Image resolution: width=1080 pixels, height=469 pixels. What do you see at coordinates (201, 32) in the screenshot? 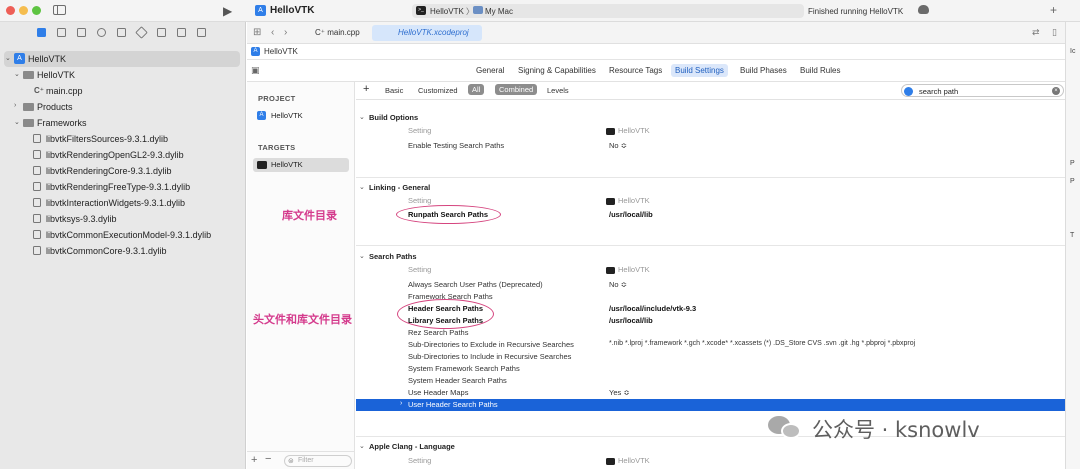
I see `report-navigator-icon` at bounding box center [201, 32].